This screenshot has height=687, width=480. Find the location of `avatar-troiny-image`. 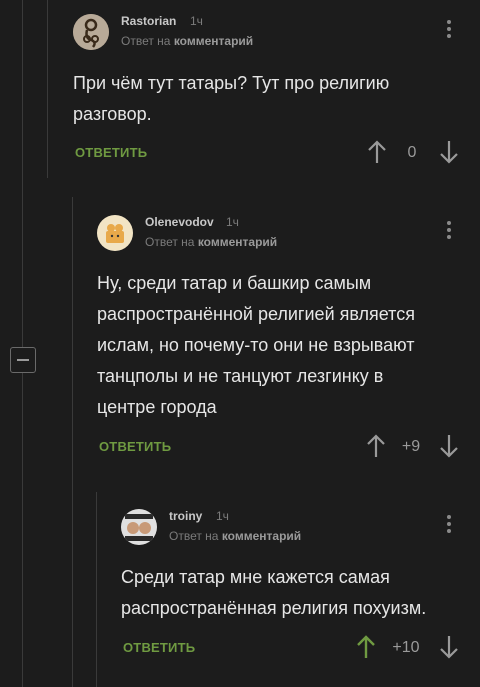

avatar-troiny-image is located at coordinates (139, 527).